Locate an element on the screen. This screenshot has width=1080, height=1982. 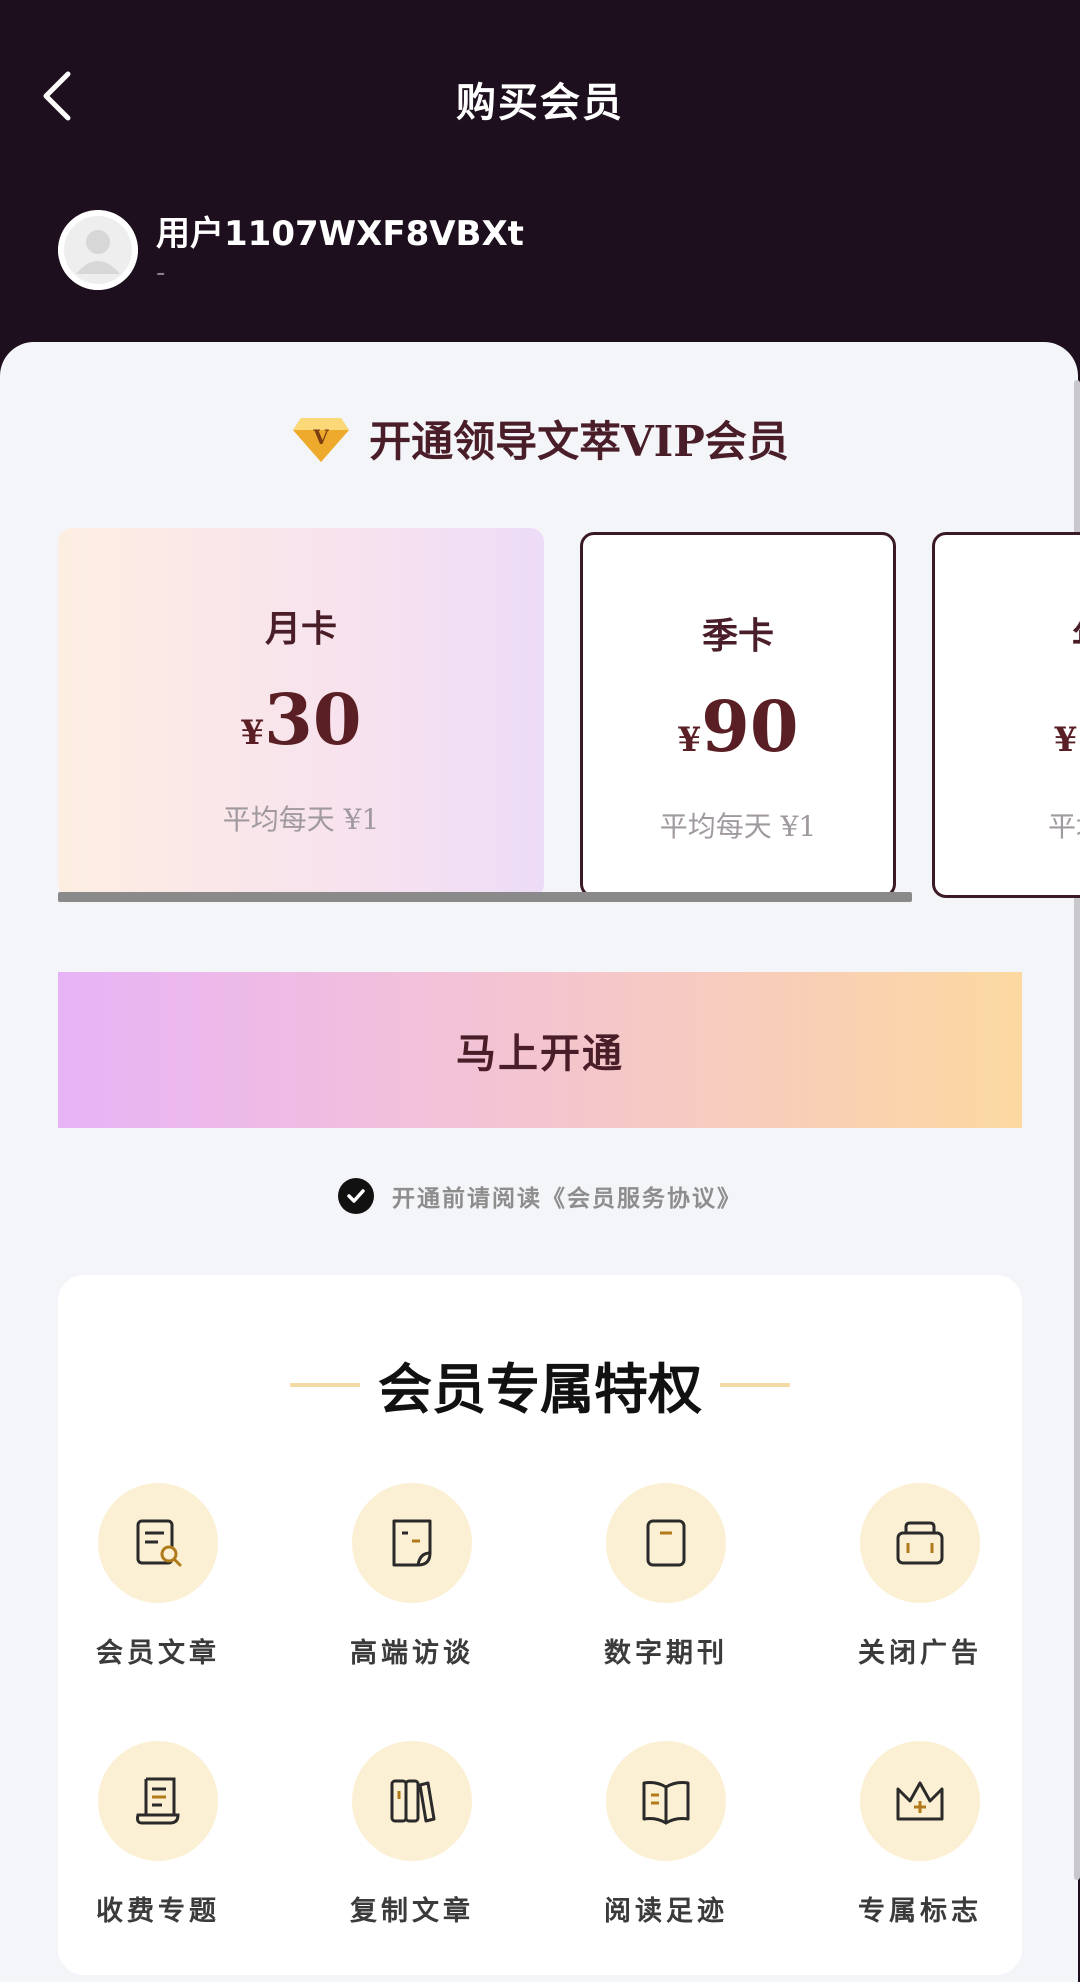
plan-price-value: 90 is located at coordinates (750, 726).